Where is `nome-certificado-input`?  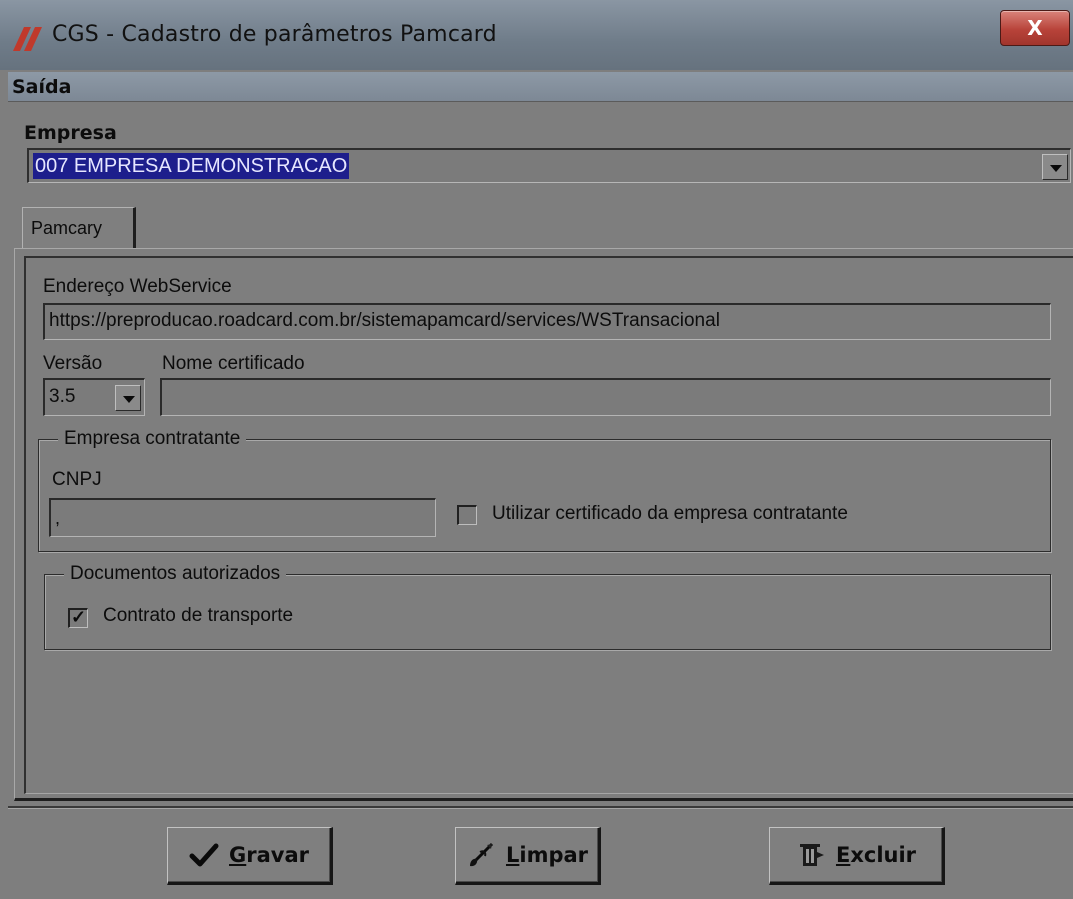 nome-certificado-input is located at coordinates (605, 397).